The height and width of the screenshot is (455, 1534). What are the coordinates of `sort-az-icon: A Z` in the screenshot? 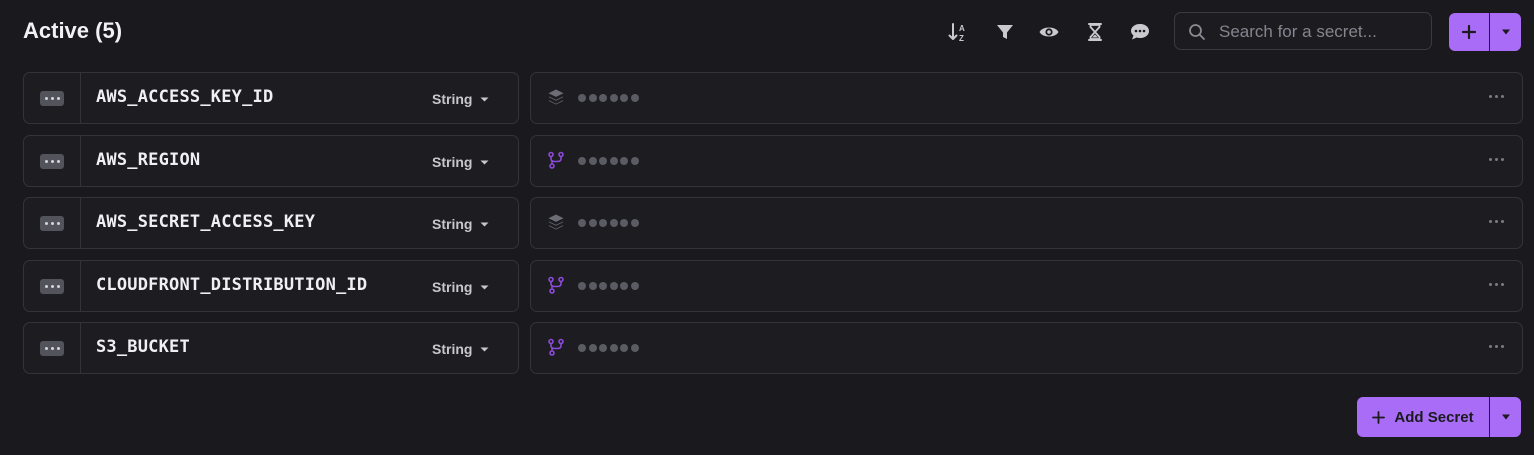 It's located at (958, 32).